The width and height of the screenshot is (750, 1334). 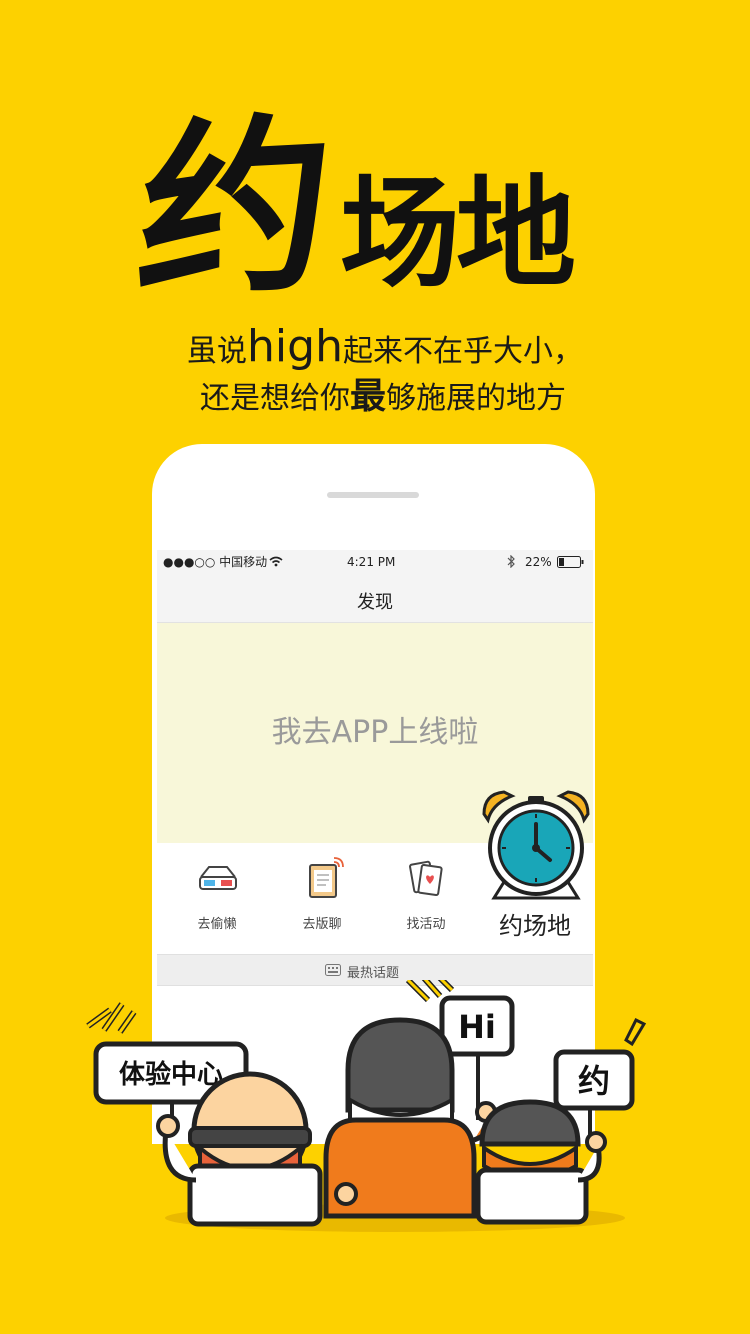 What do you see at coordinates (215, 562) in the screenshot?
I see `carrier-label: ●●●○○ 中国移动` at bounding box center [215, 562].